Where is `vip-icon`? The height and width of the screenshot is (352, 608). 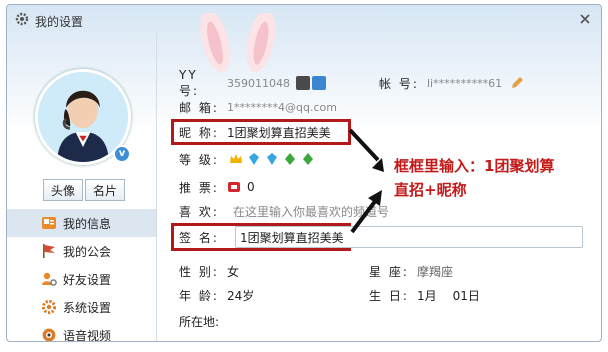 vip-icon is located at coordinates (303, 83).